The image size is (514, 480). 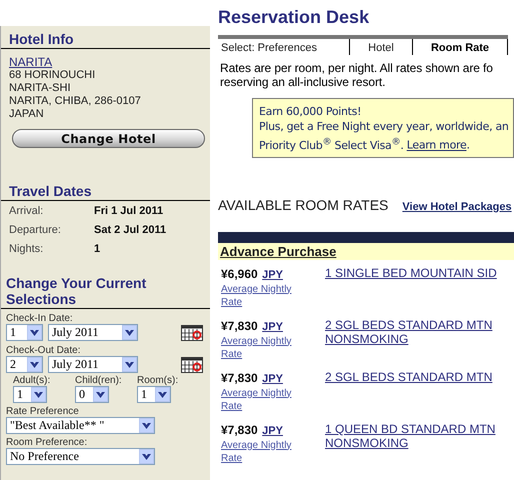 I want to click on section-heading: Change Your Current Selections, so click(x=105, y=290).